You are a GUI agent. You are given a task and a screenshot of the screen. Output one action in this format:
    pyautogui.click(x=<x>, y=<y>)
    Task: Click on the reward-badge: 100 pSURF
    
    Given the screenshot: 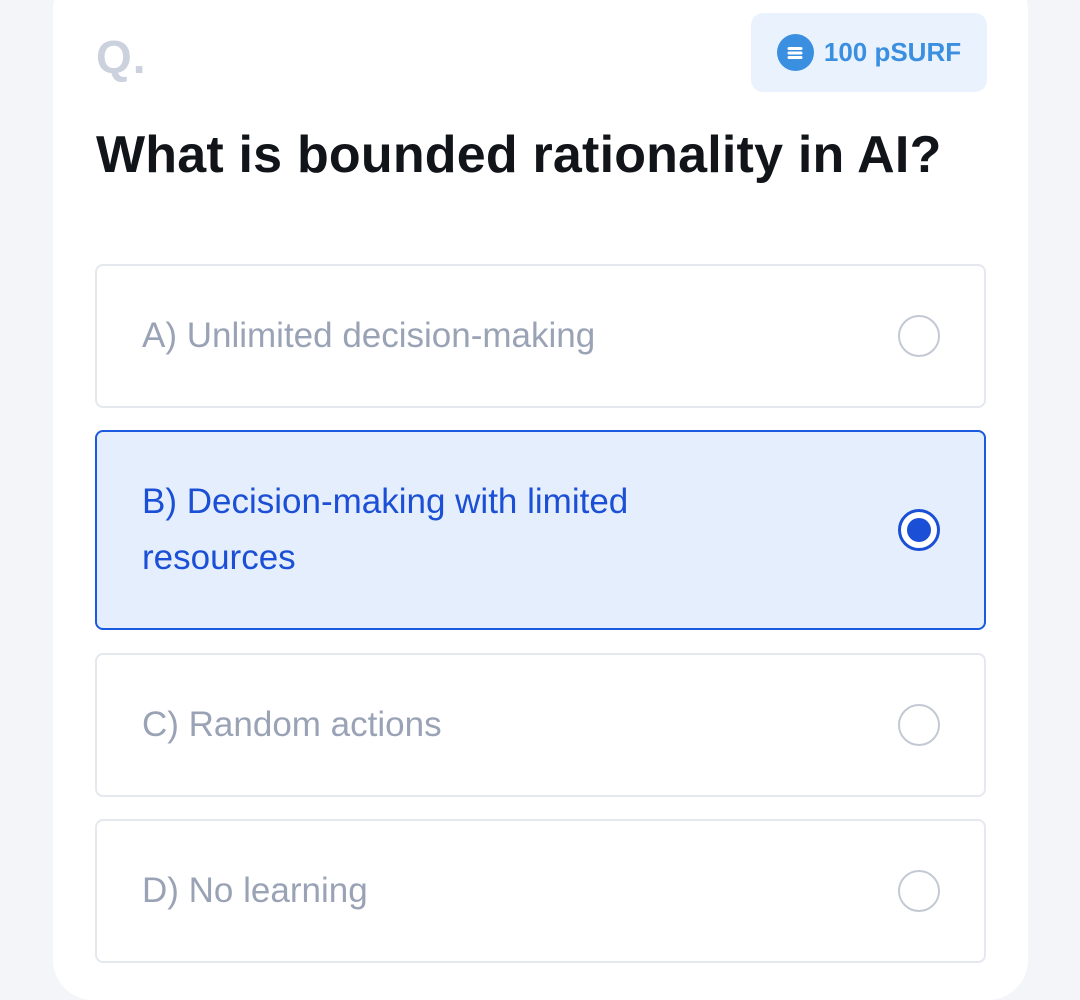 What is the action you would take?
    pyautogui.click(x=869, y=52)
    